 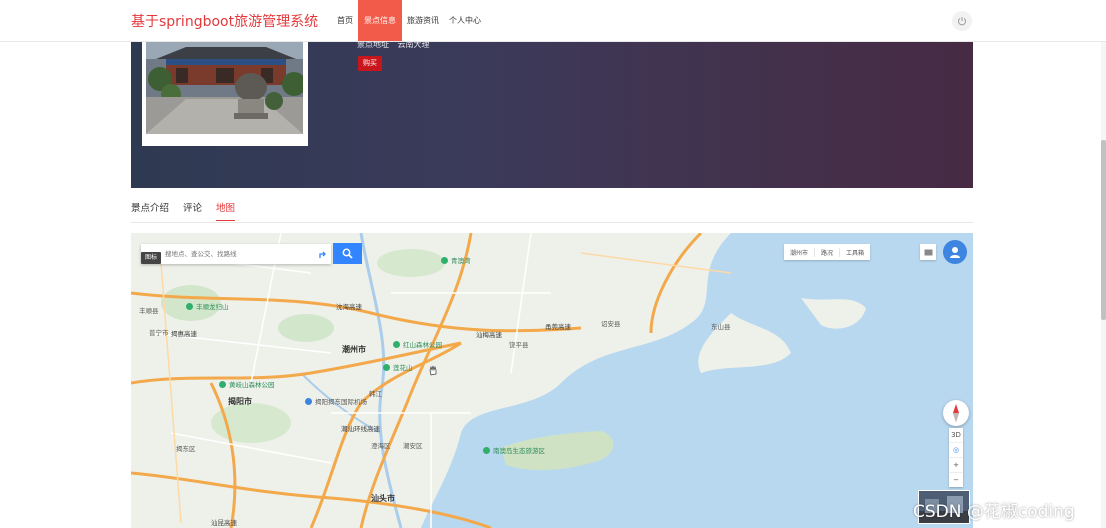 I want to click on message-button, so click(x=928, y=252).